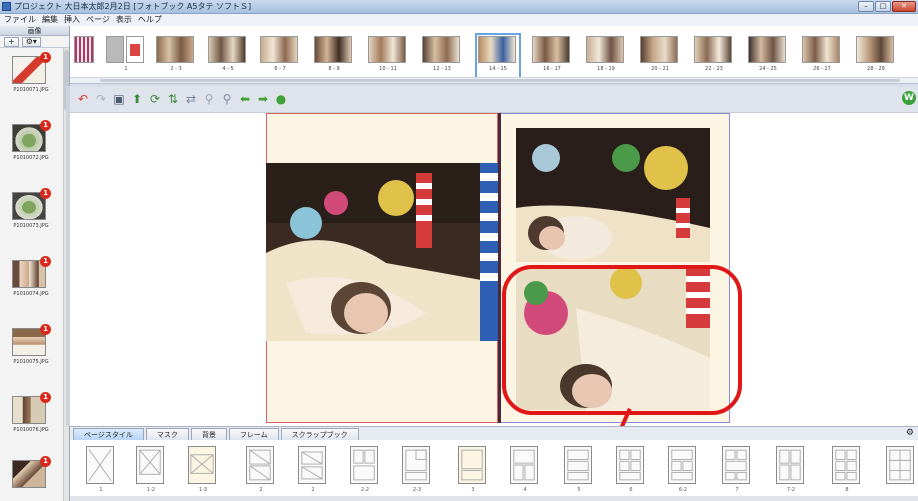 This screenshot has height=501, width=918. Describe the element at coordinates (552, 58) in the screenshot. I see `spread-thumbnail: 16 - 17` at that location.